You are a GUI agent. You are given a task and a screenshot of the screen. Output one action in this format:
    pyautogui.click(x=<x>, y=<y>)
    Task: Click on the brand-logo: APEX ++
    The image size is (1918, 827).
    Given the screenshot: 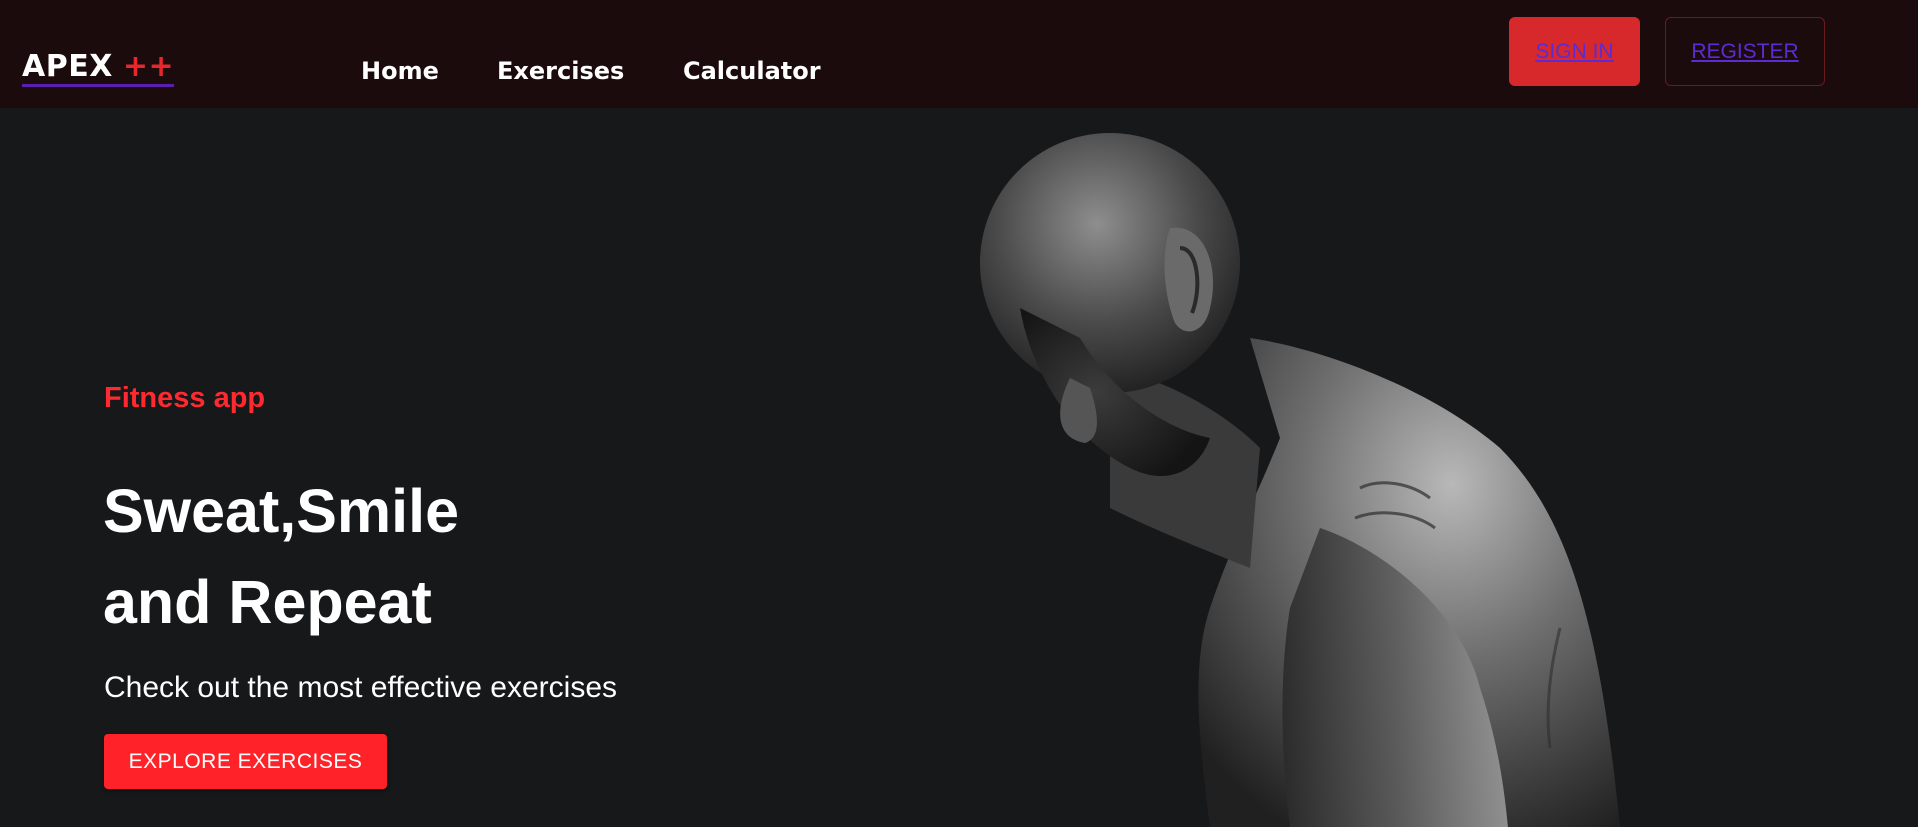 What is the action you would take?
    pyautogui.click(x=98, y=68)
    